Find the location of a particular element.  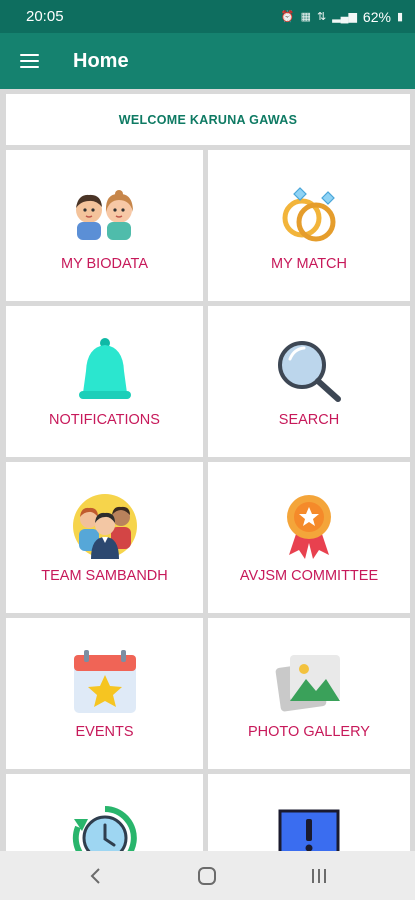

back-button is located at coordinates (96, 876).